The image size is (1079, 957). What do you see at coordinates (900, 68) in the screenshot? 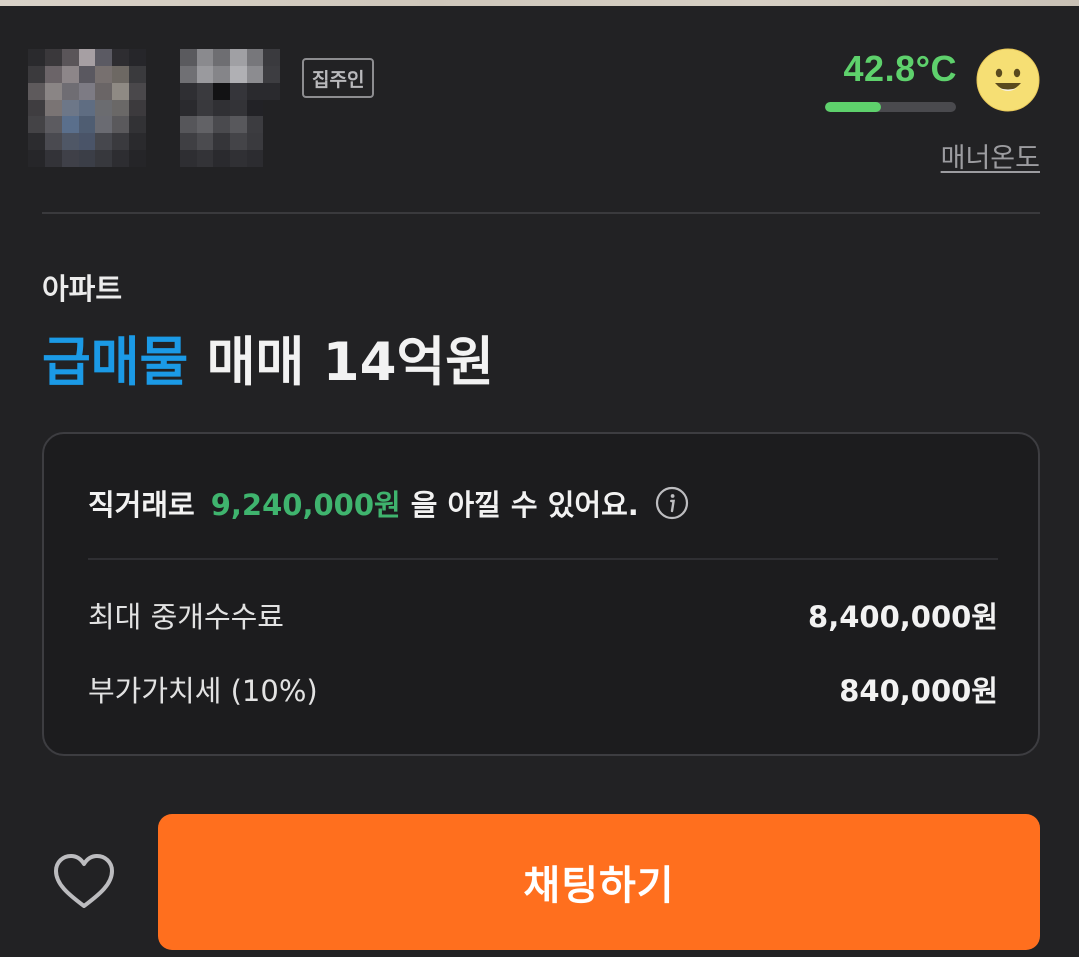
I see `manner-temperature-value: 42.8°C` at bounding box center [900, 68].